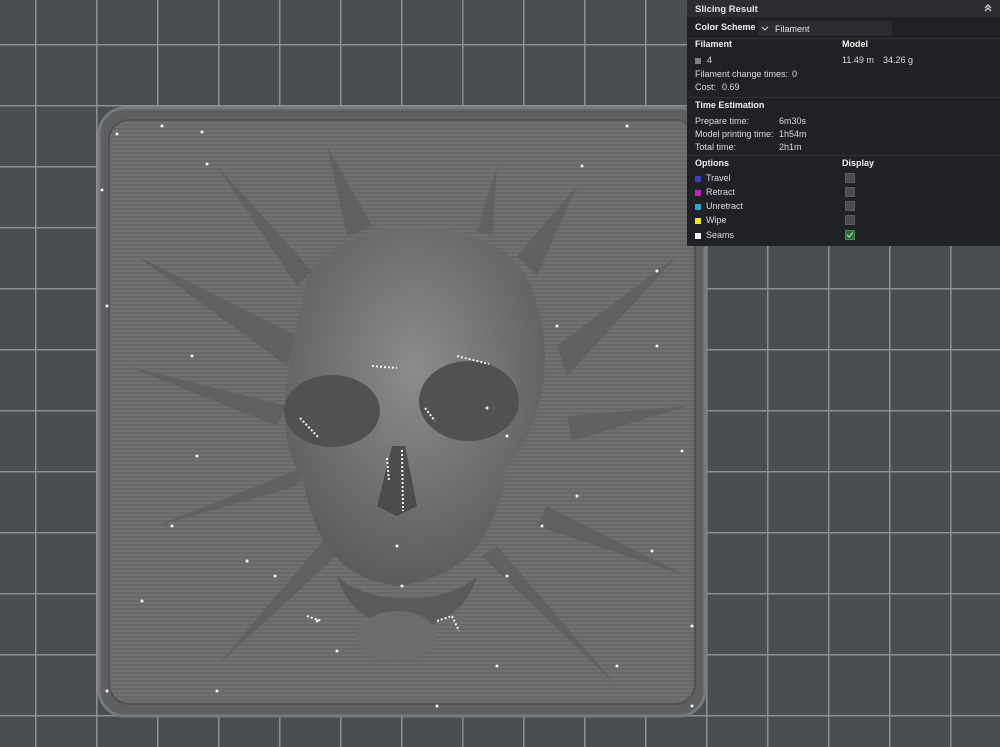 This screenshot has width=1000, height=747. Describe the element at coordinates (716, 220) in the screenshot. I see `option-wipe-label: Wipe` at that location.